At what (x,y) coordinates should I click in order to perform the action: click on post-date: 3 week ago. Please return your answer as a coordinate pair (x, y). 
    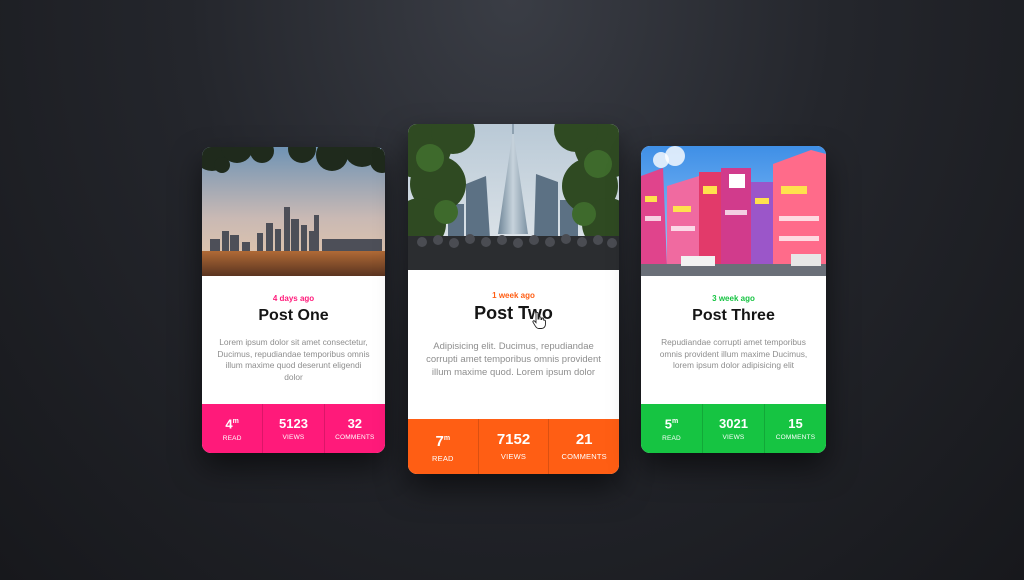
    Looking at the image, I should click on (733, 298).